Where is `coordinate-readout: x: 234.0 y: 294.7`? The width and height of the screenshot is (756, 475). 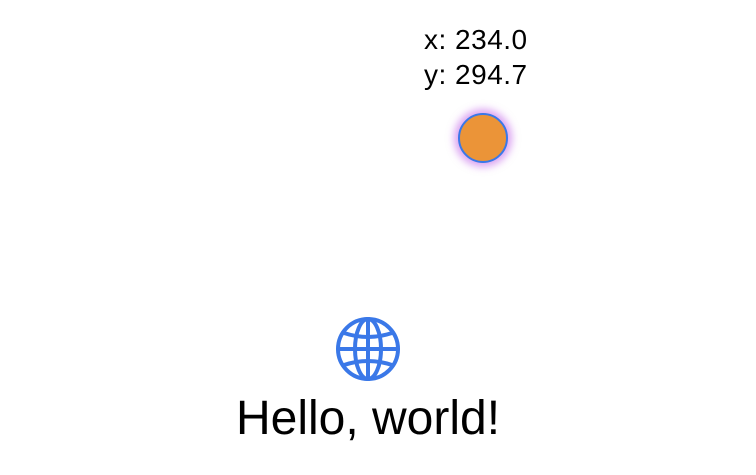 coordinate-readout: x: 234.0 y: 294.7 is located at coordinates (476, 57).